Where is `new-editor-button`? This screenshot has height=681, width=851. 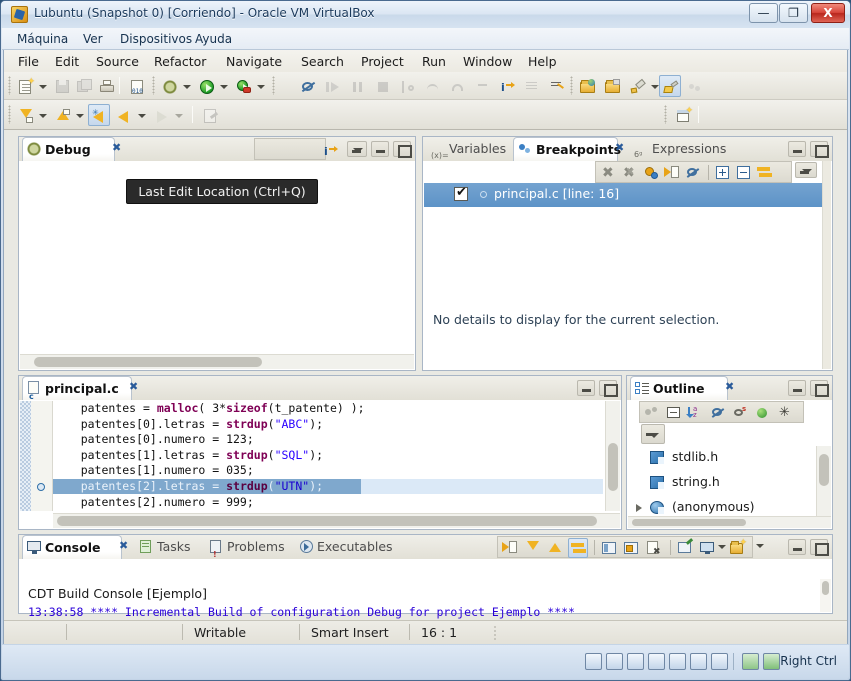
new-editor-button is located at coordinates (210, 115).